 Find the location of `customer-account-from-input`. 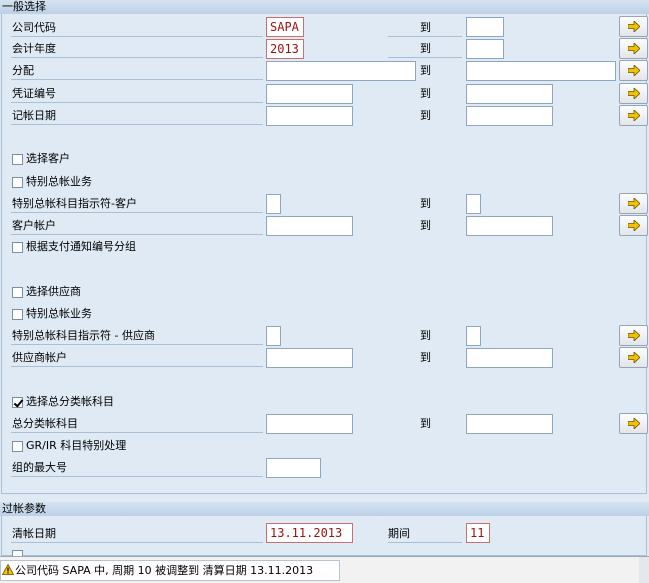

customer-account-from-input is located at coordinates (309, 226).